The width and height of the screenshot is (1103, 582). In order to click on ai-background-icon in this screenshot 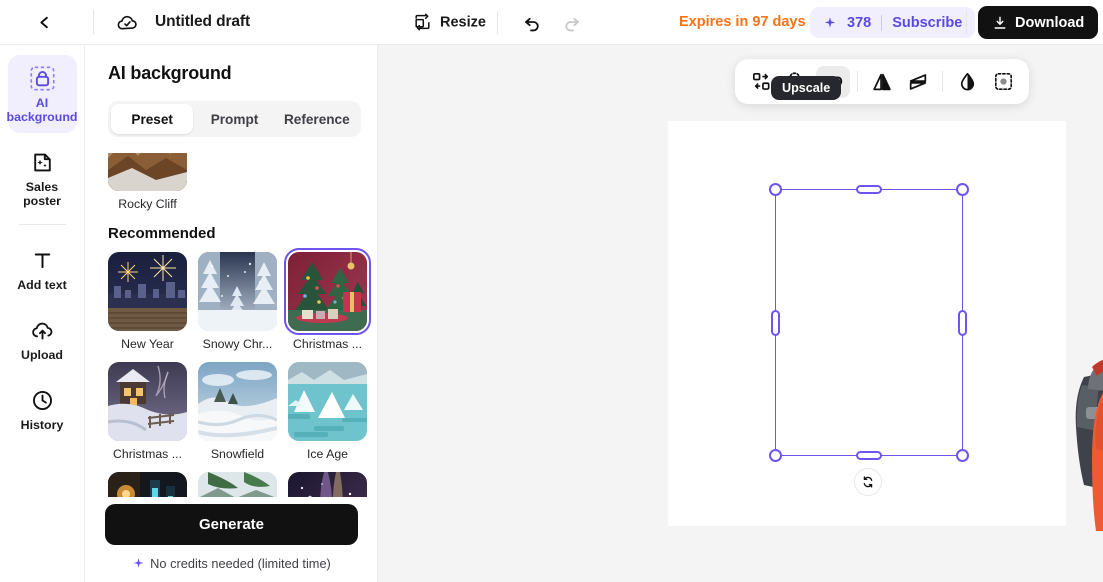, I will do `click(42, 78)`.